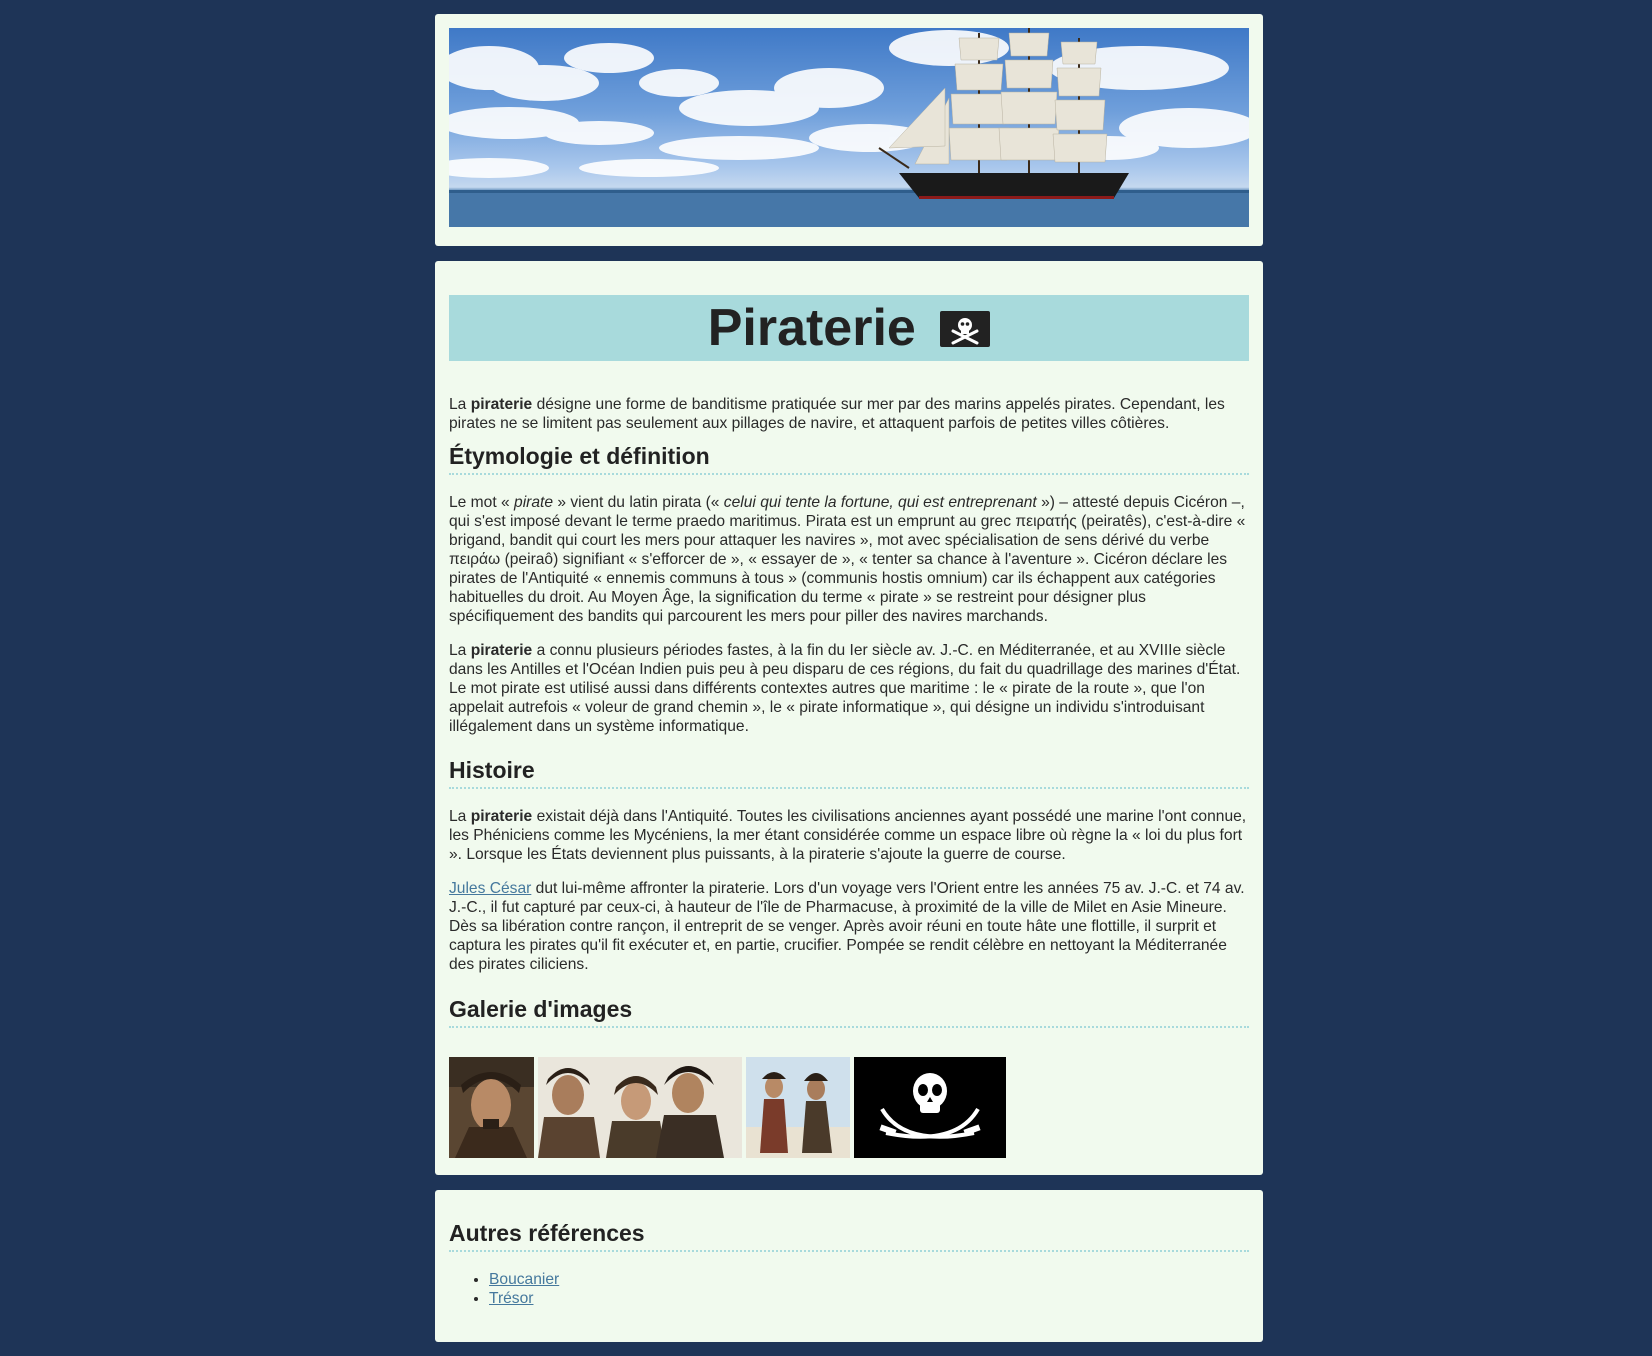 This screenshot has width=1652, height=1356. I want to click on list-item: Boucanier, so click(869, 1279).